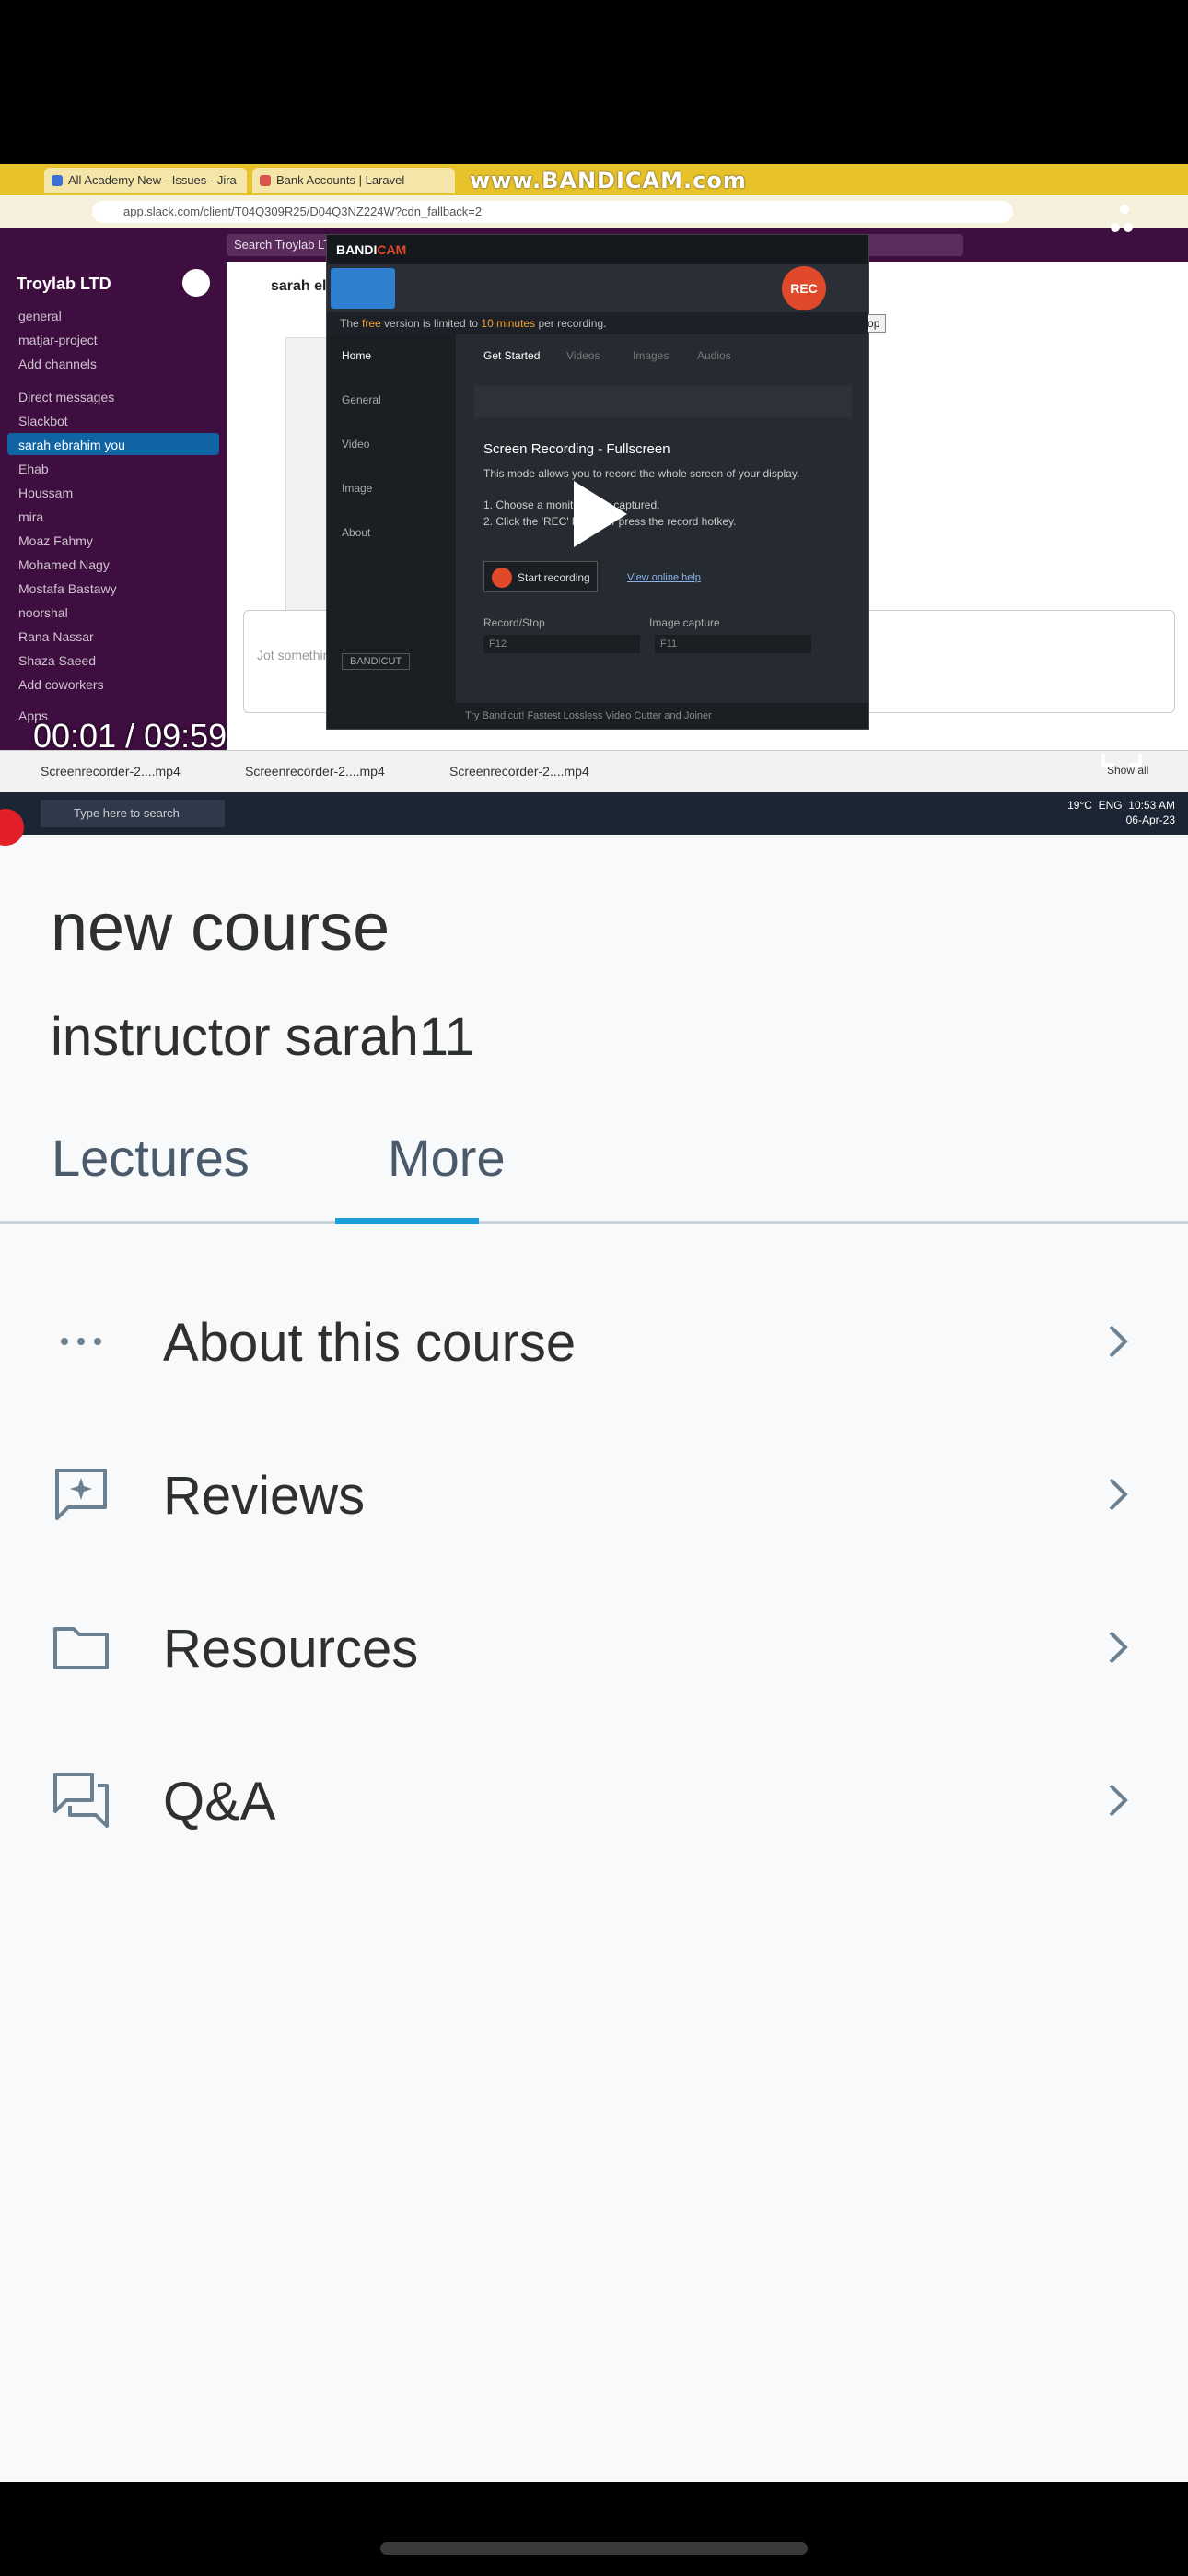 This screenshot has height=2576, width=1188. What do you see at coordinates (597, 249) in the screenshot?
I see `bandicam-titlebar: BANDICAM` at bounding box center [597, 249].